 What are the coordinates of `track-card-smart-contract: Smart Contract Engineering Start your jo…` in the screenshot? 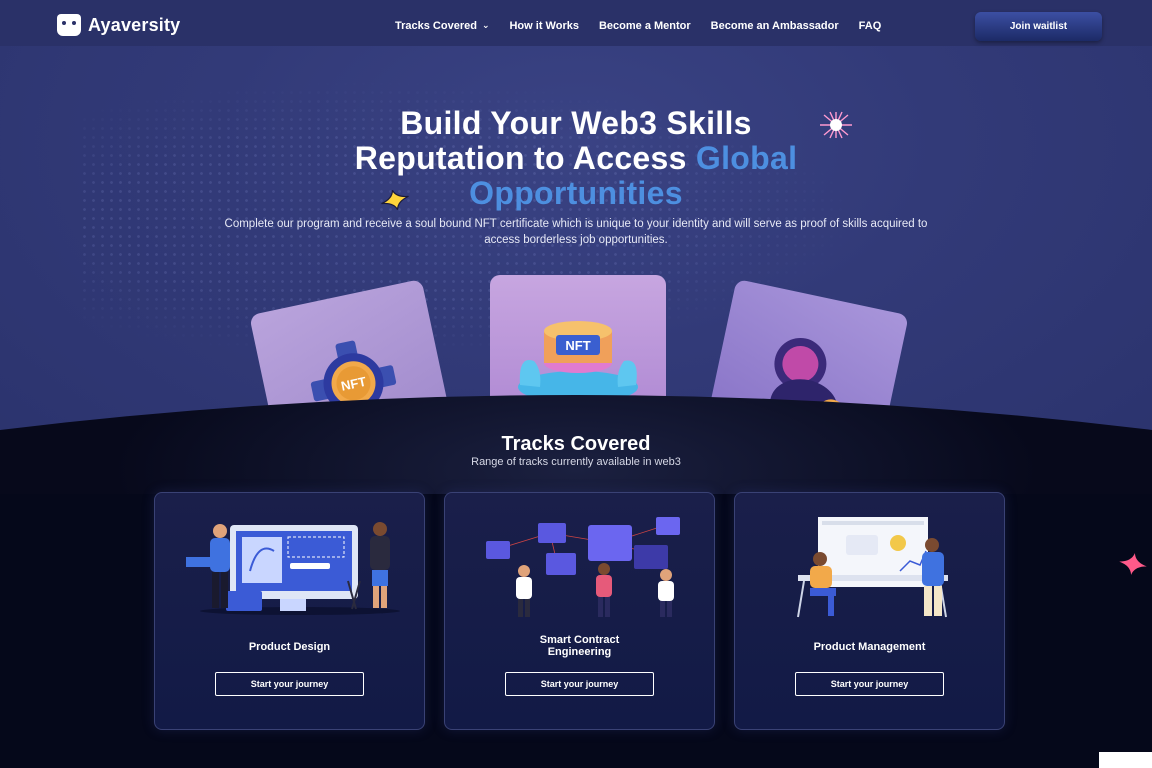 It's located at (579, 611).